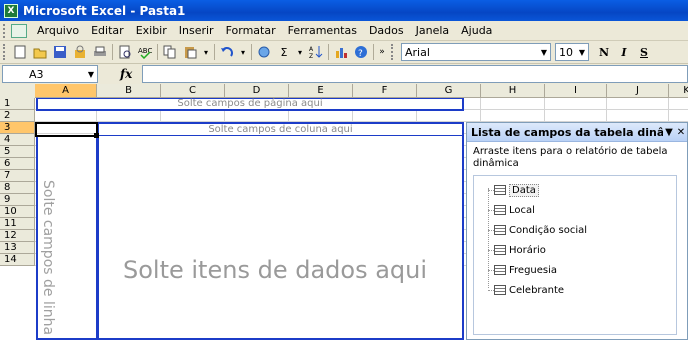  Describe the element at coordinates (19, 30) in the screenshot. I see `workbook-icon` at that location.